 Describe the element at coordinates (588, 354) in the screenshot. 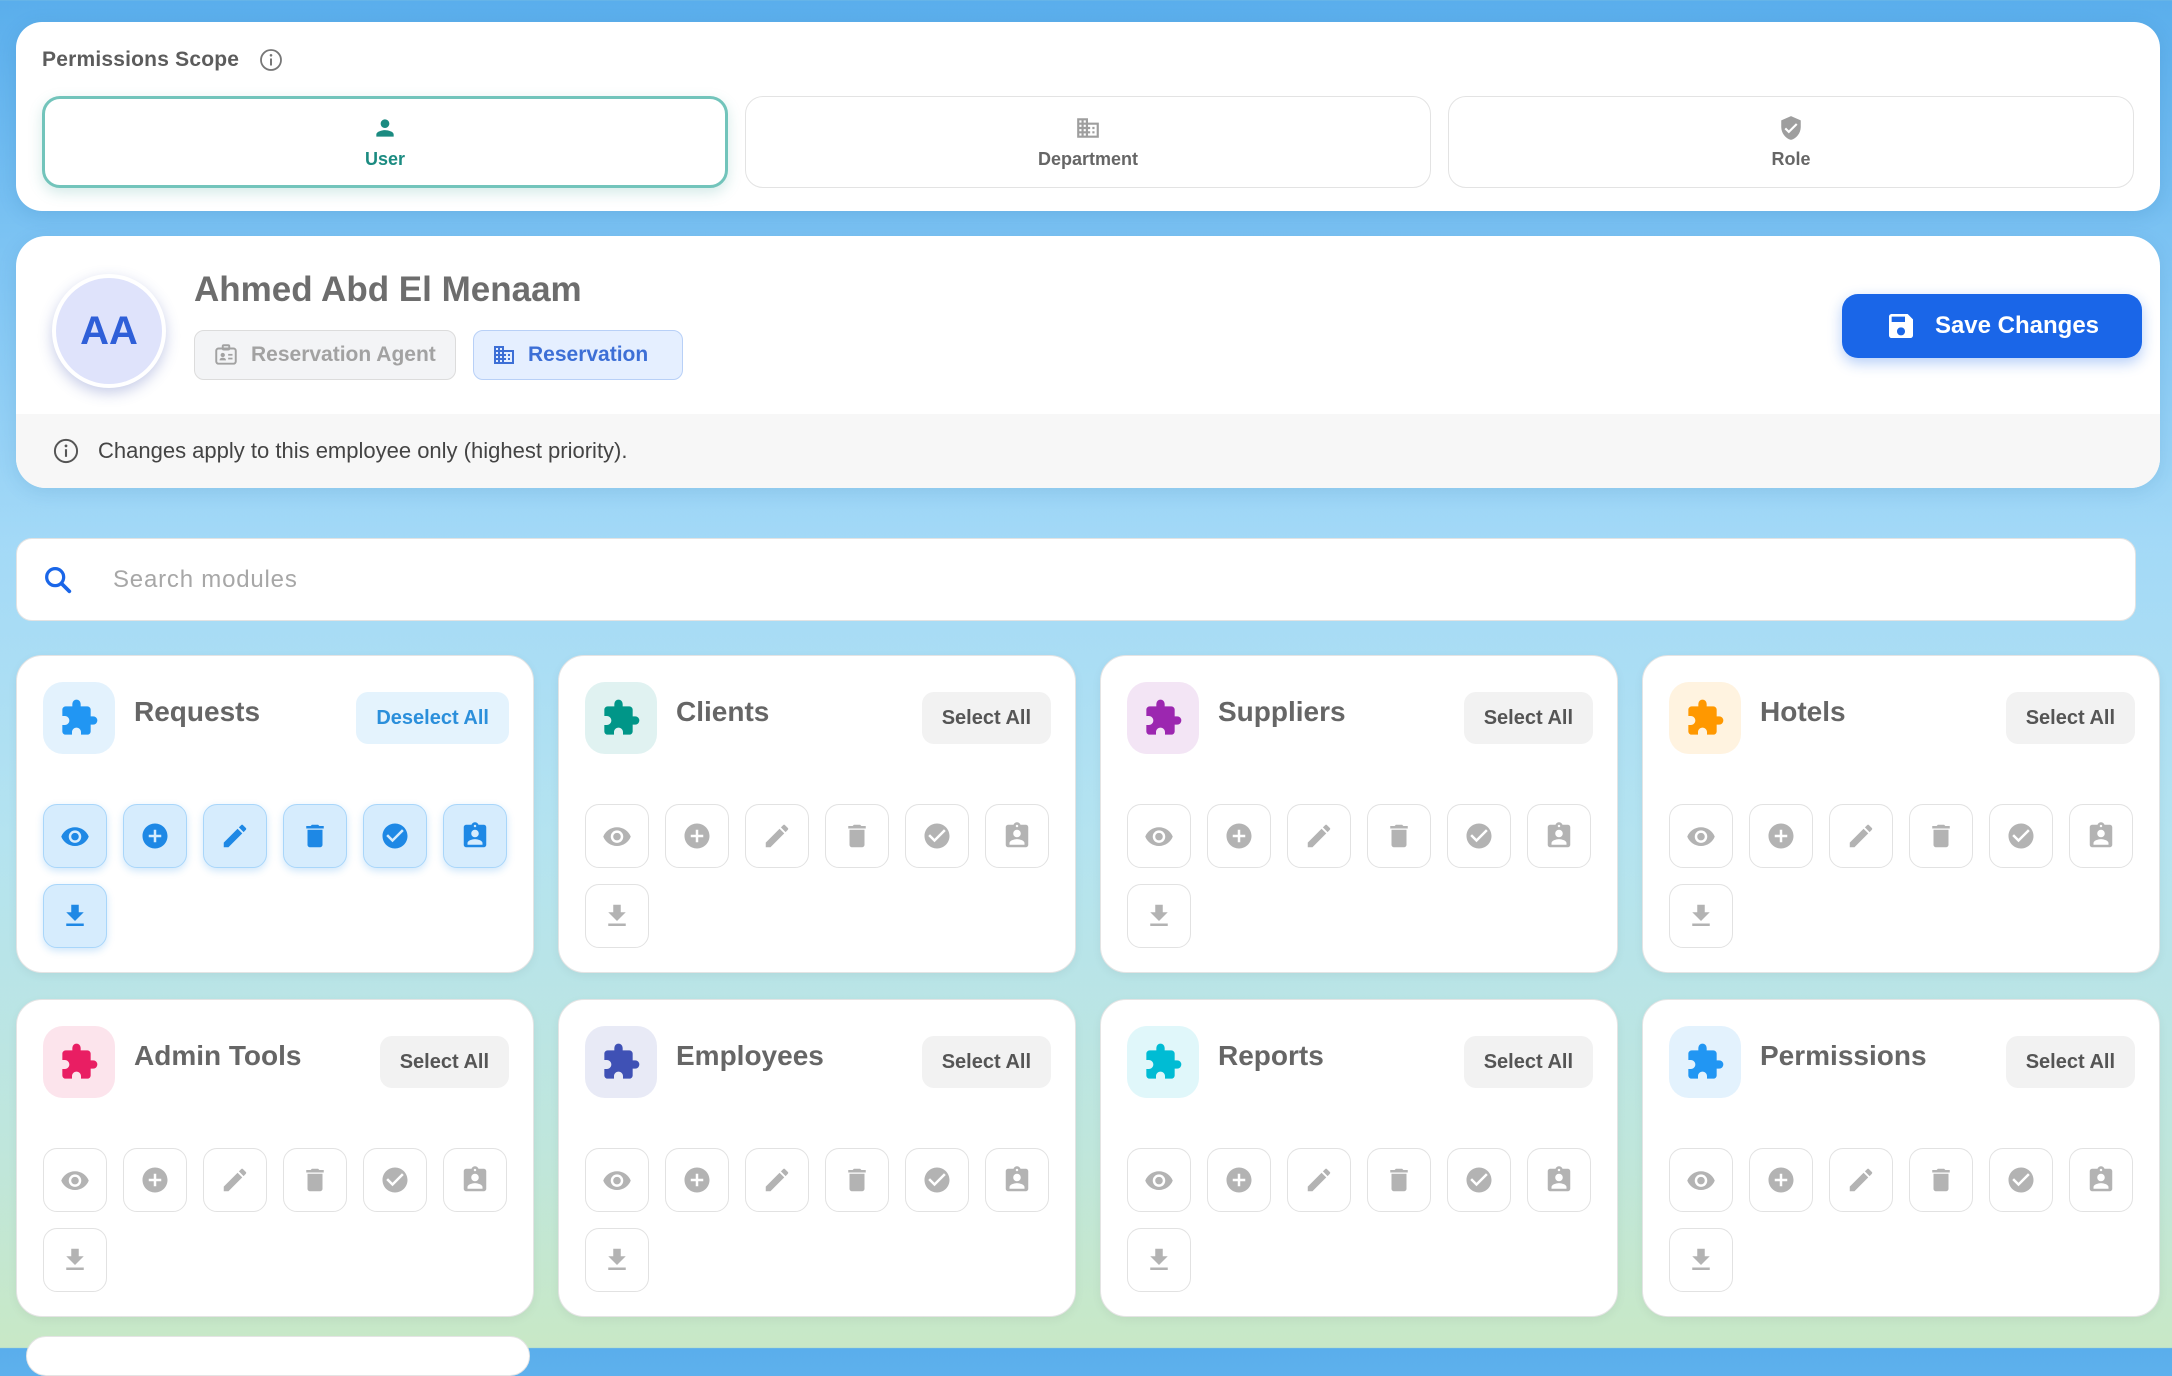

I see `department-label: Reservation` at that location.